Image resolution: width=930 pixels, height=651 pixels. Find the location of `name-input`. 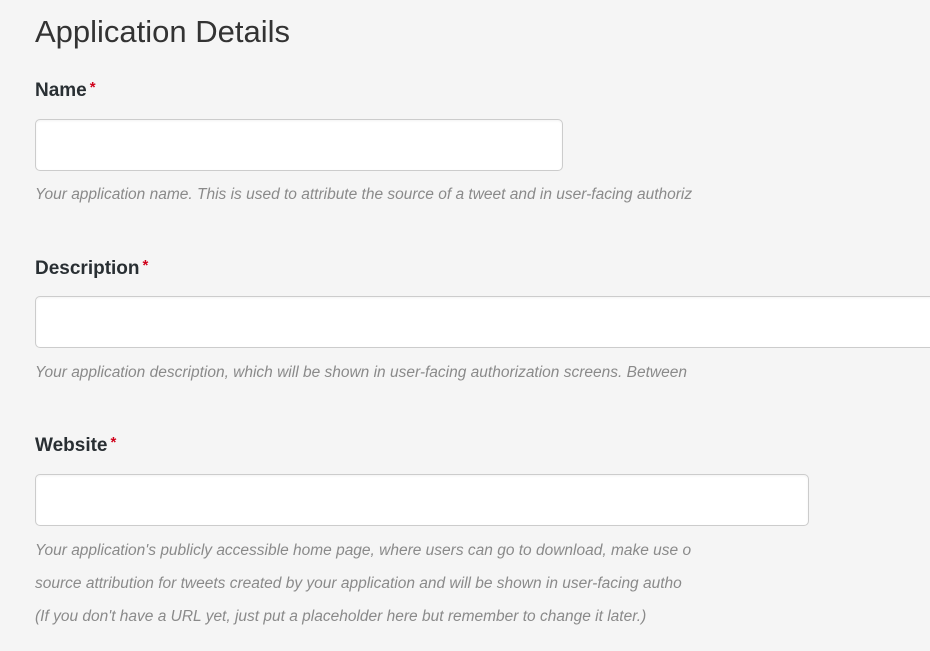

name-input is located at coordinates (299, 145).